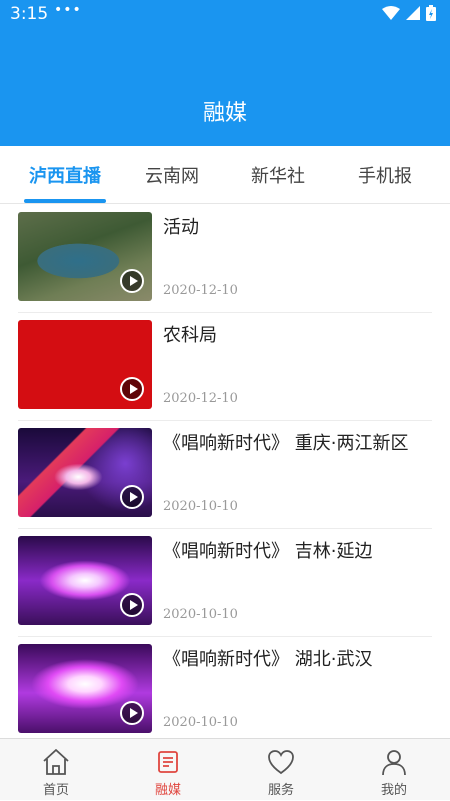 This screenshot has width=450, height=801. I want to click on item-title: 《唱响新时代》 湖北·武汉, so click(295, 660).